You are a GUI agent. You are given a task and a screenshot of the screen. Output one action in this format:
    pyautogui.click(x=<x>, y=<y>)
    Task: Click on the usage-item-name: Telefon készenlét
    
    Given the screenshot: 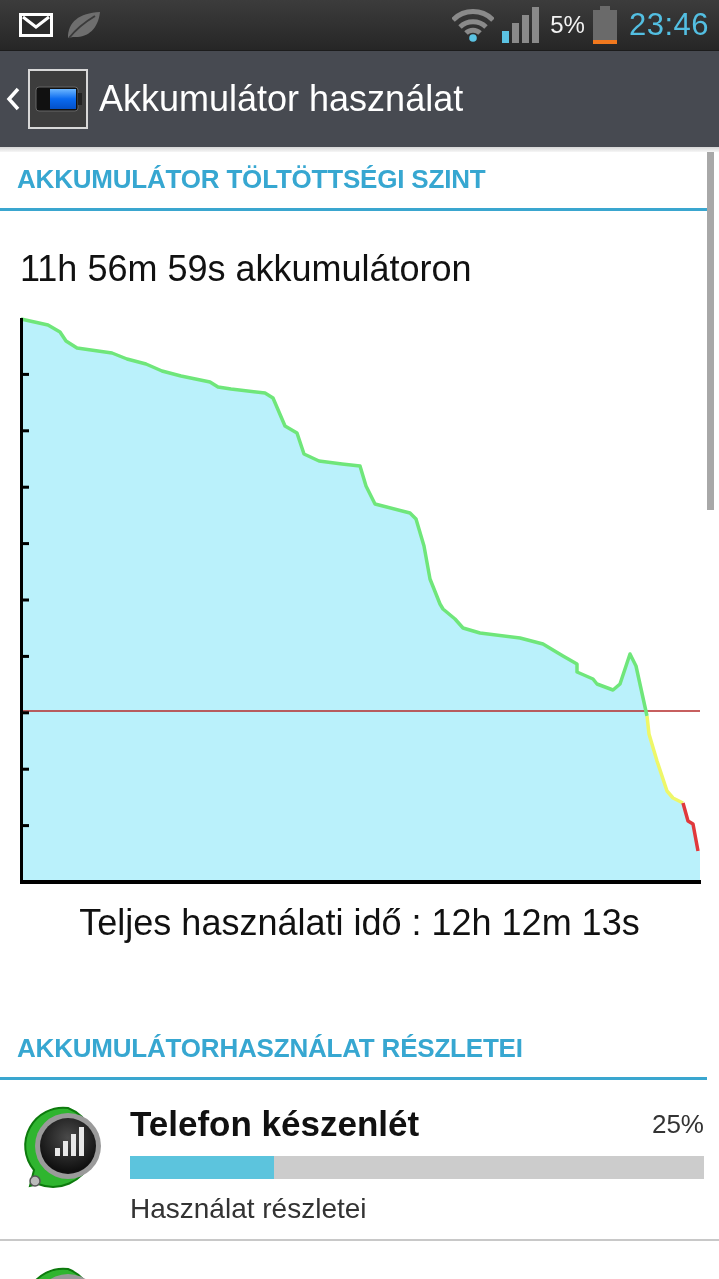 What is the action you would take?
    pyautogui.click(x=275, y=1124)
    